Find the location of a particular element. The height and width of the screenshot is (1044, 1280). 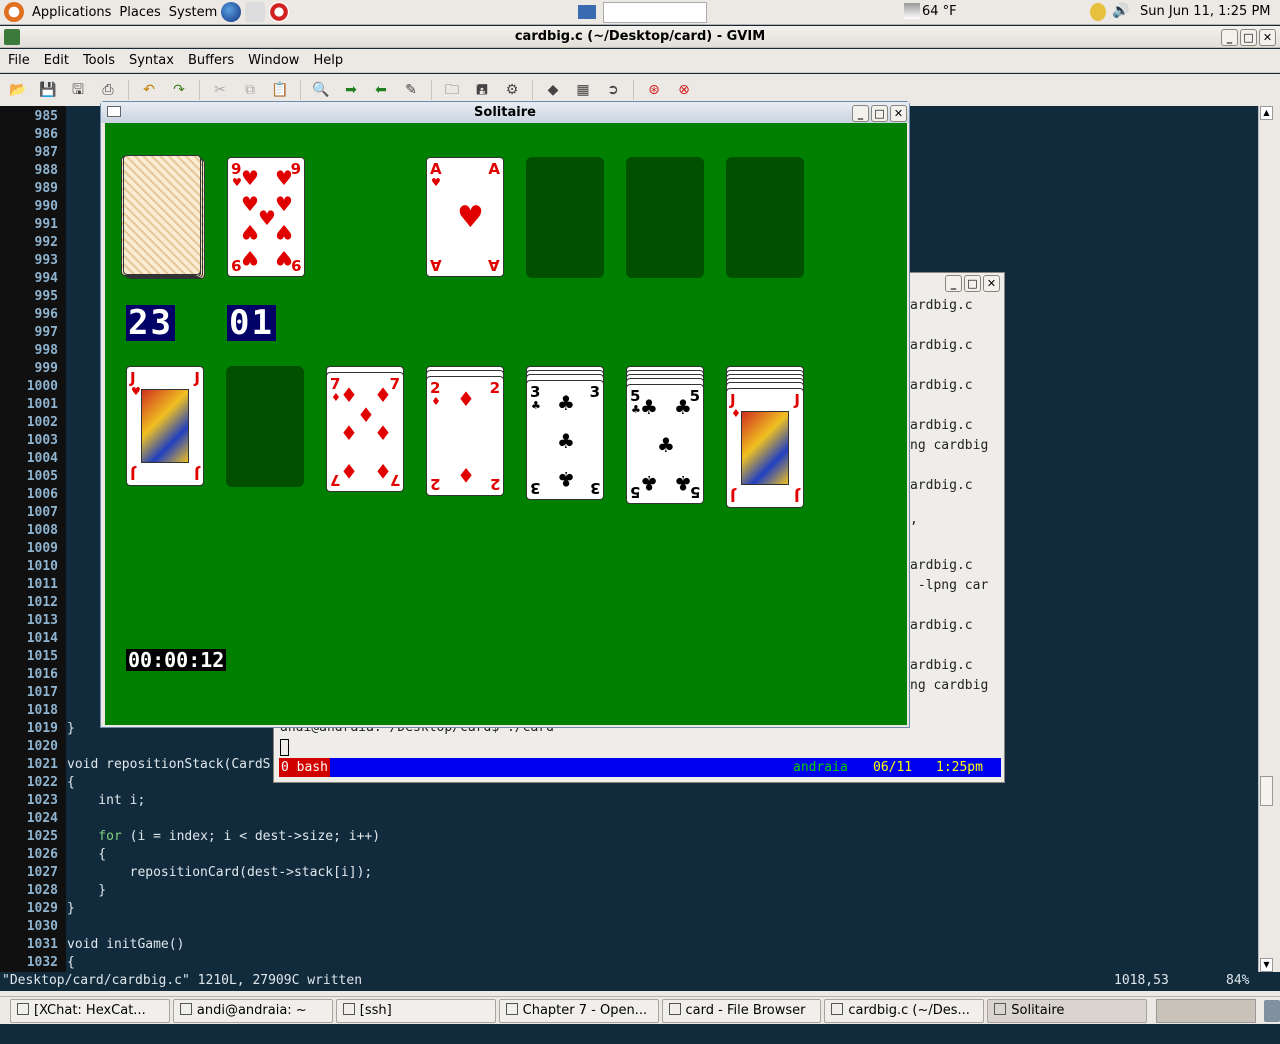

panel-clock: Sun Jun 11, 1:25 PM is located at coordinates (1205, 11).